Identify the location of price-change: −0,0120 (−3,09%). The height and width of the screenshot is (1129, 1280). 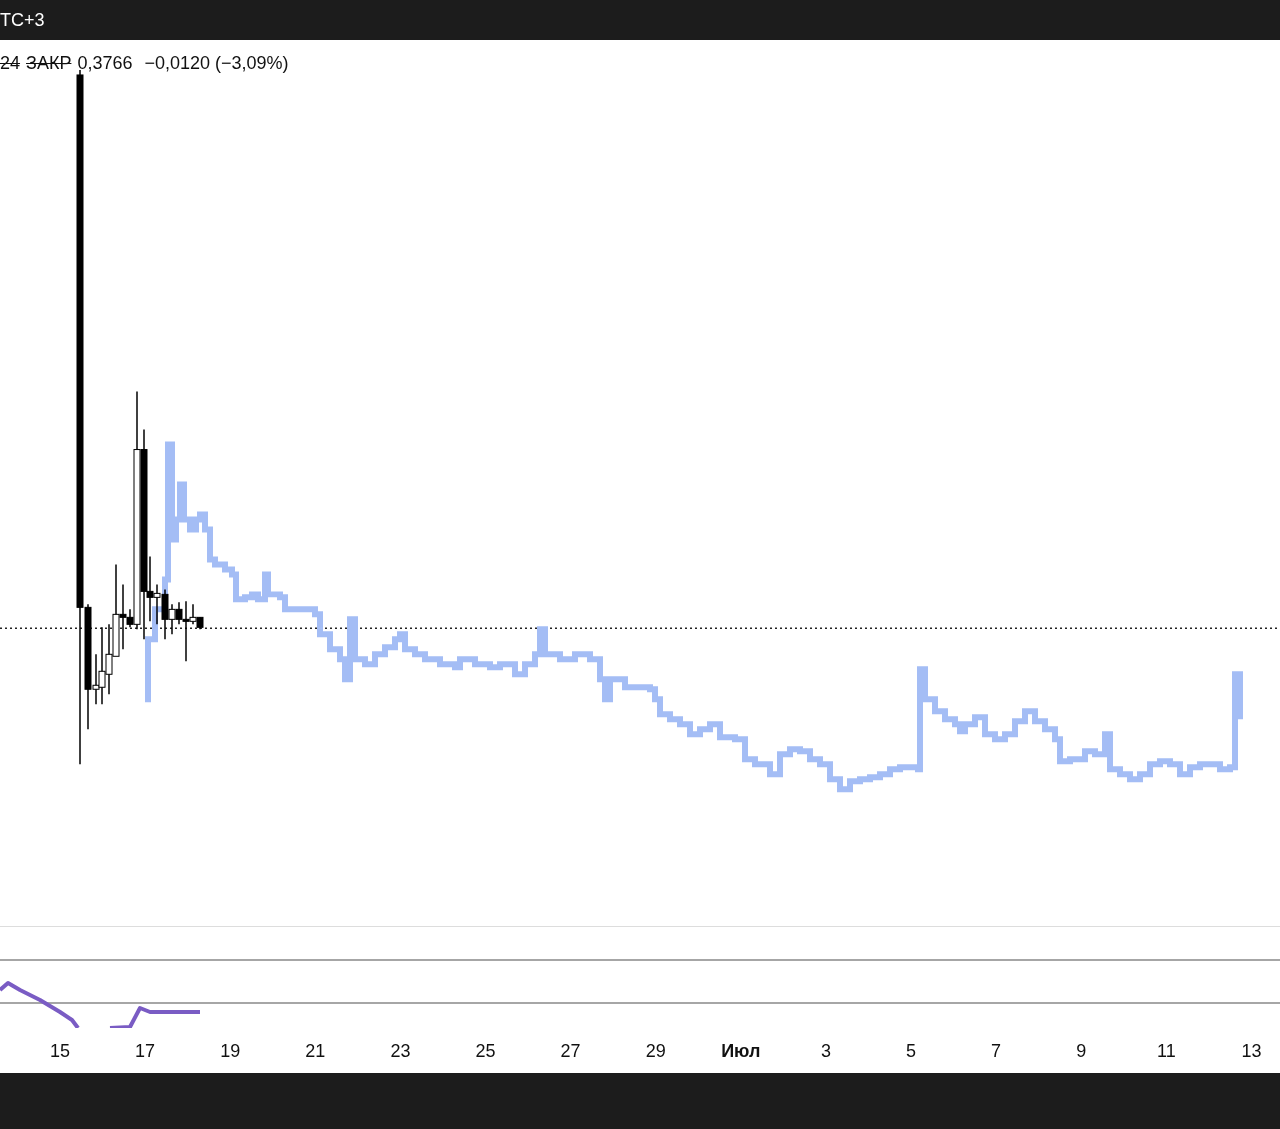
(216, 63).